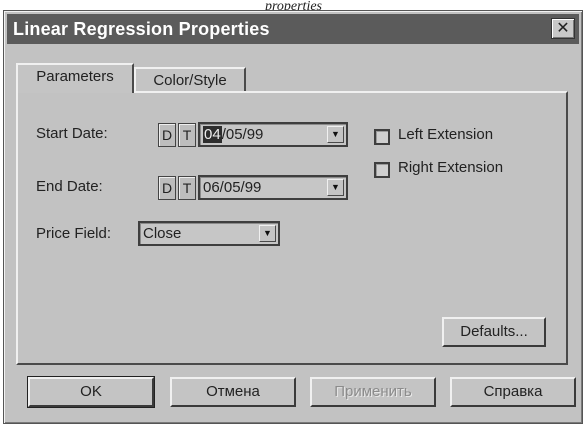 This screenshot has width=587, height=429. I want to click on title-bar: Linear Regression Properties ✕, so click(293, 29).